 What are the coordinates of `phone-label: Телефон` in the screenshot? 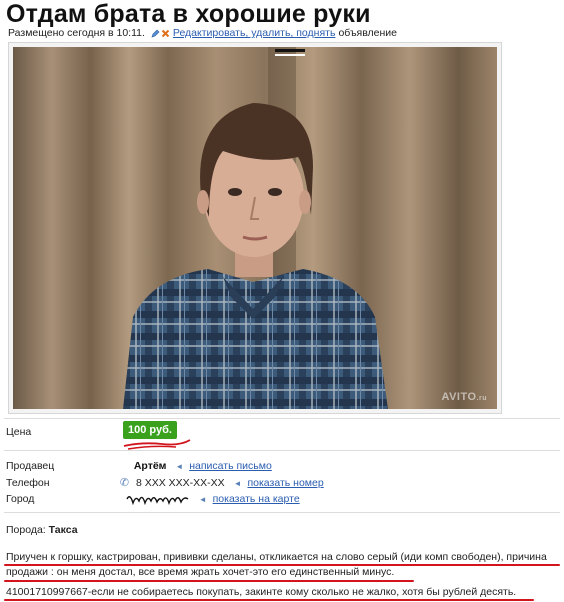 It's located at (28, 483).